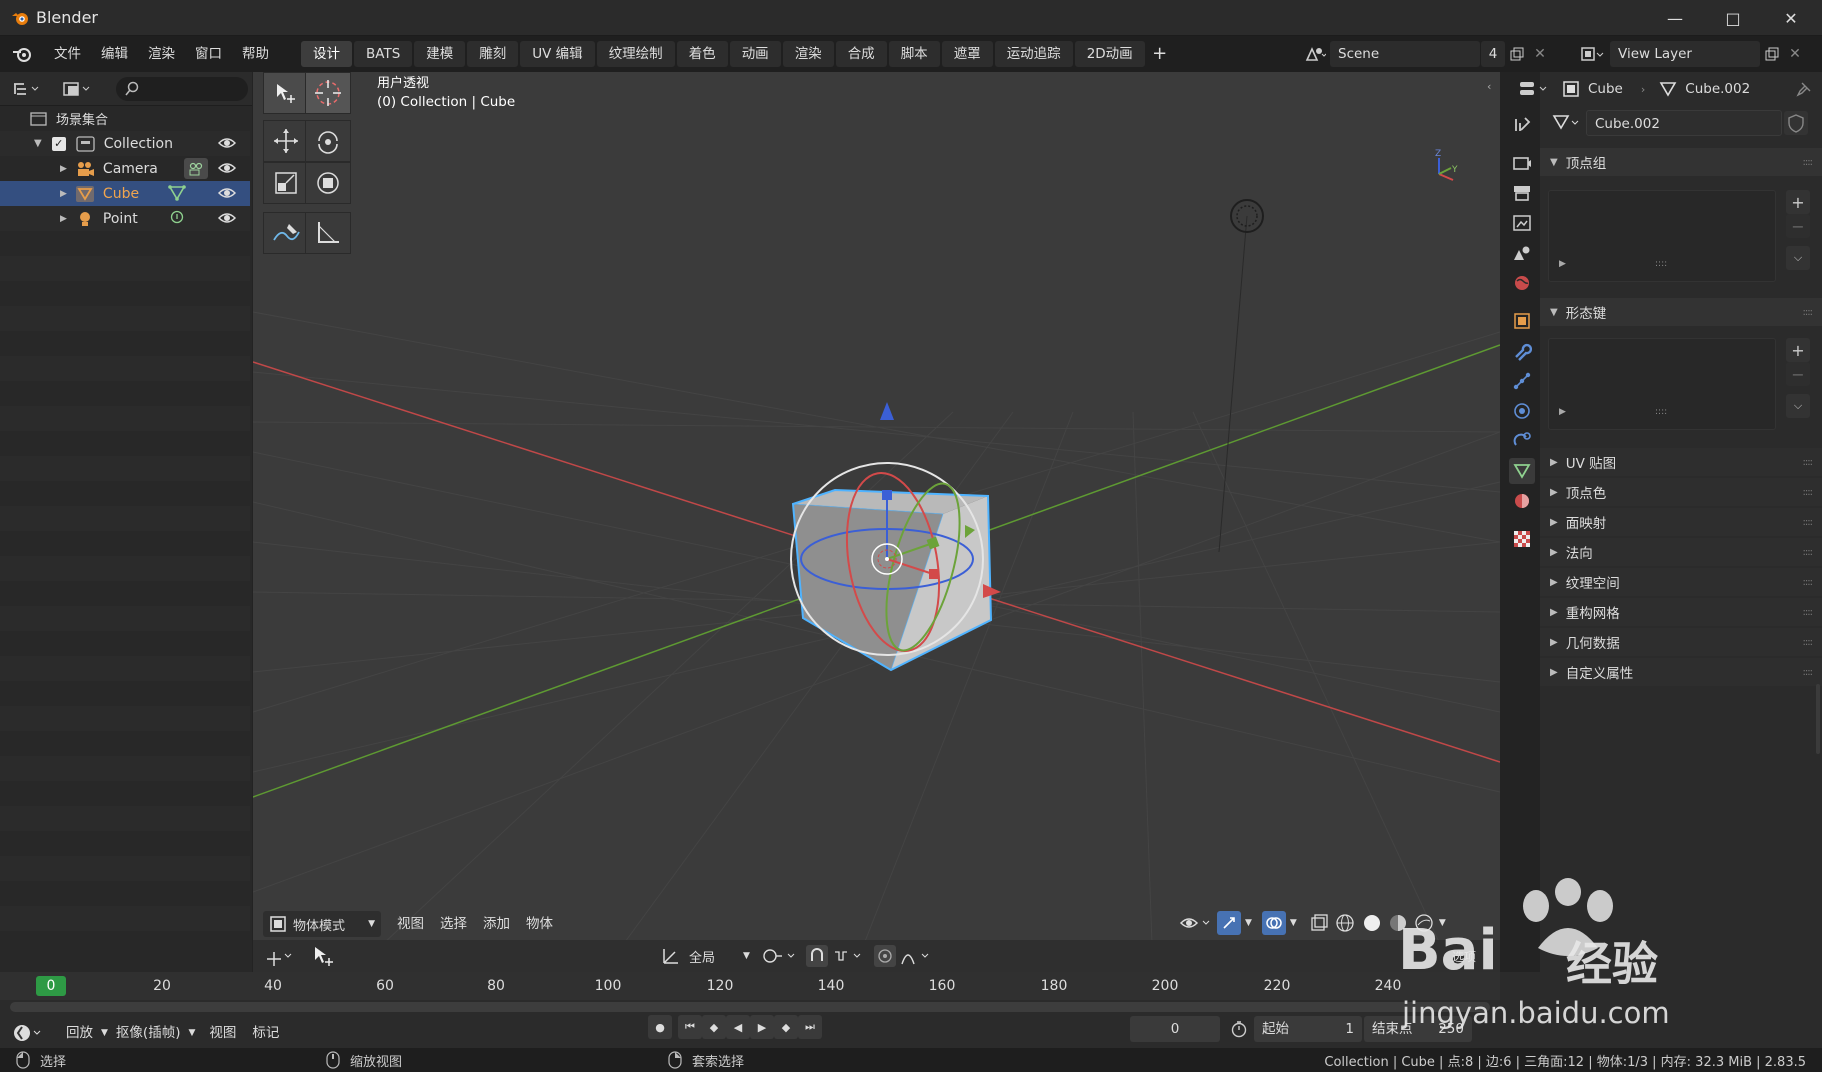 Image resolution: width=1822 pixels, height=1072 pixels. I want to click on orientation-label: 全局, so click(716, 956).